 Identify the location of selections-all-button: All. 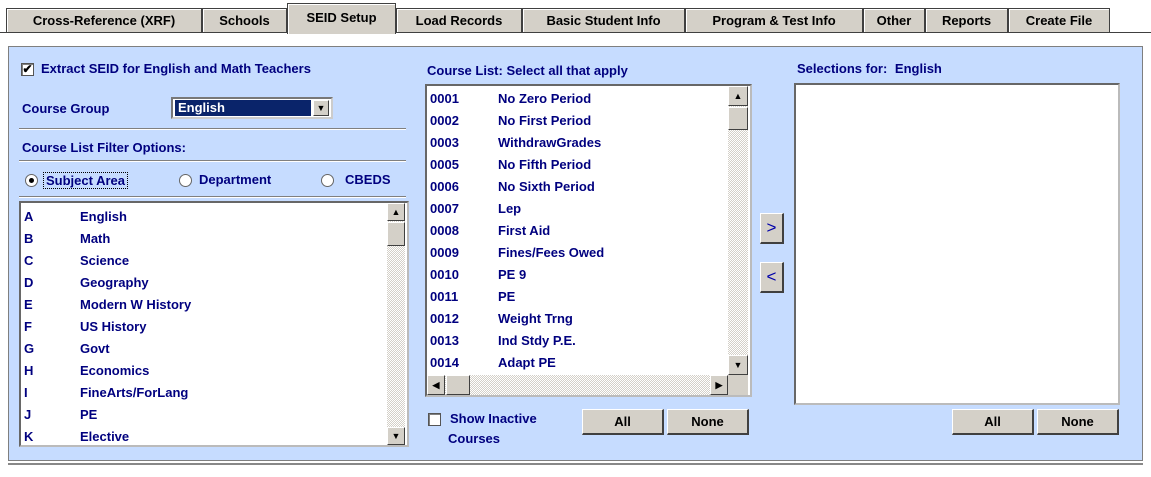
(993, 422).